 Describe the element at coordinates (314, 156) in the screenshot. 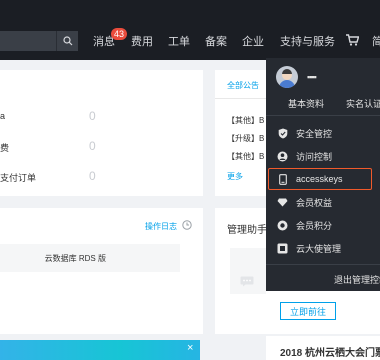

I see `menu-item-label: 访问控制` at that location.